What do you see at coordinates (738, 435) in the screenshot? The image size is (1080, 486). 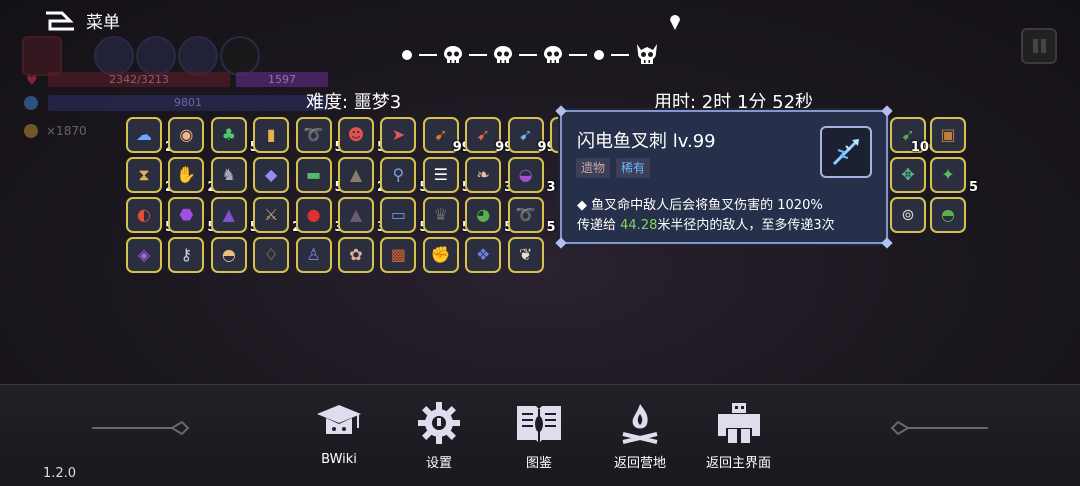 I see `return-main-menu-button: 返回主界面` at bounding box center [738, 435].